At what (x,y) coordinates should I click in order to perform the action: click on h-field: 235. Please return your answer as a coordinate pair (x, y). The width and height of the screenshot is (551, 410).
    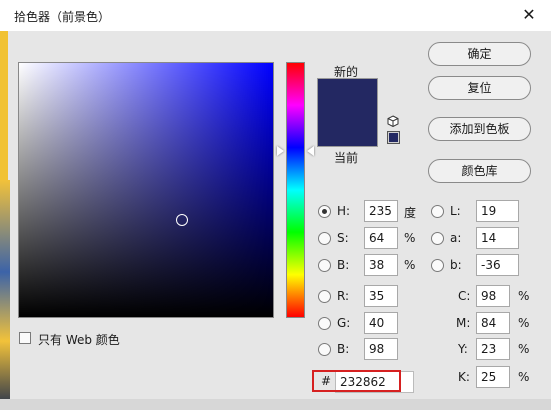
    Looking at the image, I should click on (381, 211).